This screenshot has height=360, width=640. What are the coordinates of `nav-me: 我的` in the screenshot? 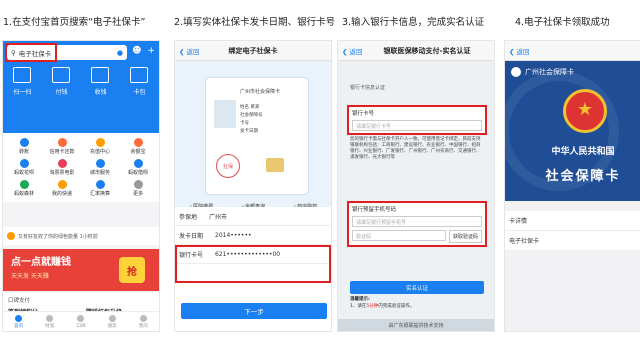 It's located at (143, 321).